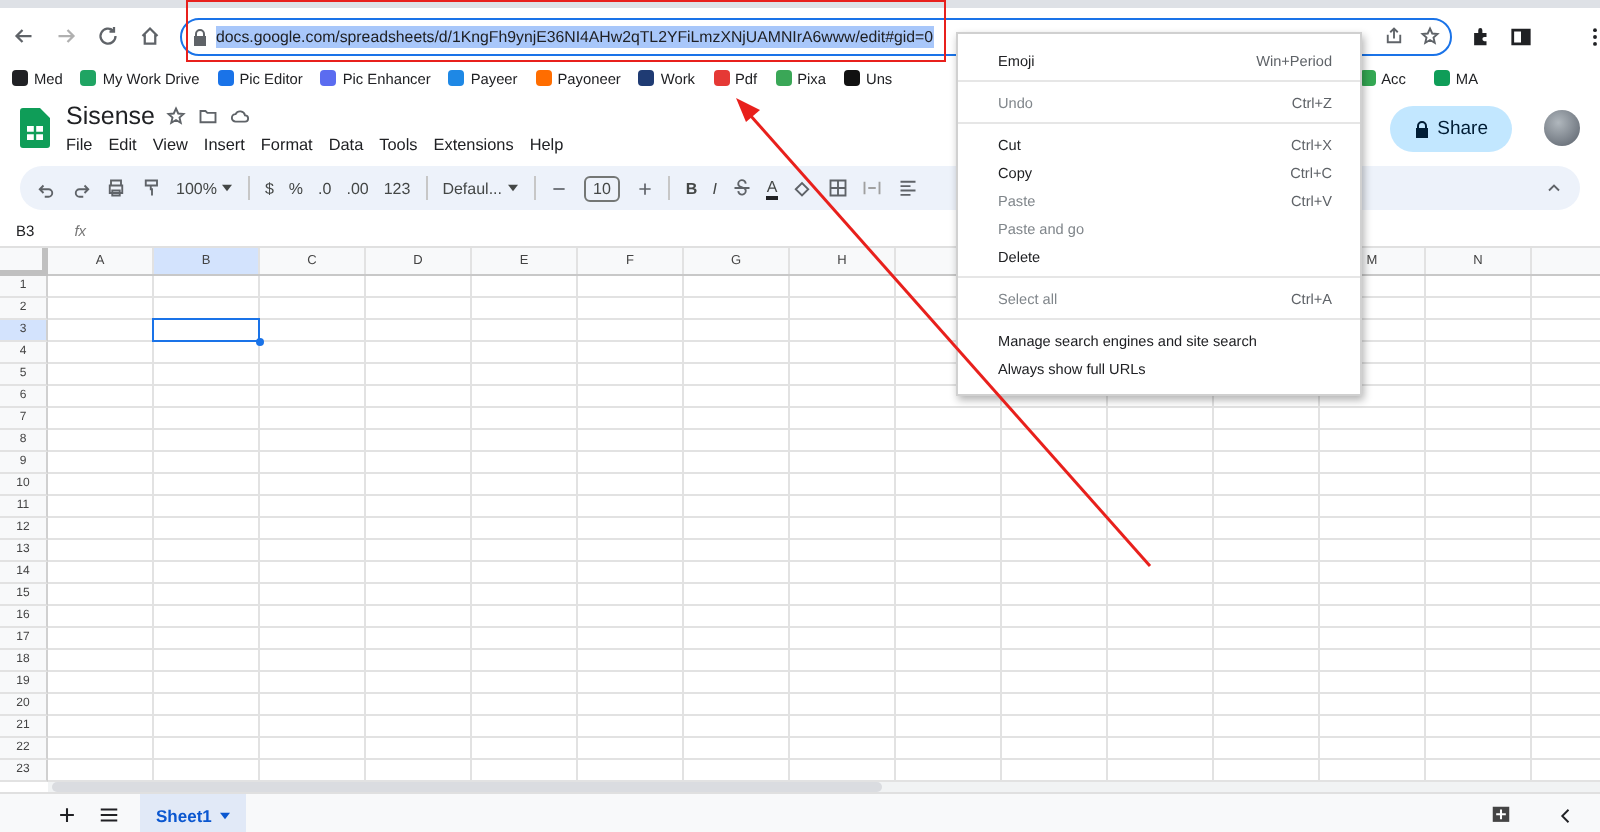 The image size is (1600, 832). What do you see at coordinates (473, 145) in the screenshot?
I see `menu-item: Extensions` at bounding box center [473, 145].